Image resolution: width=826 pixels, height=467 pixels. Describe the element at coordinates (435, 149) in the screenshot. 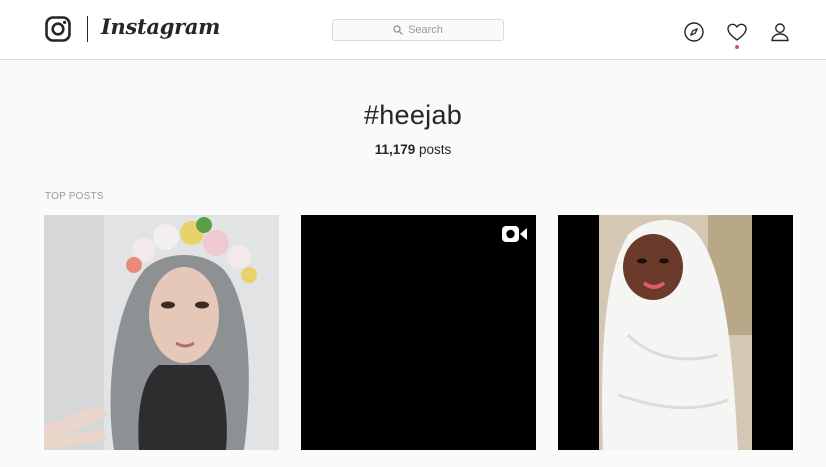

I see `post-count-suffix: posts` at that location.